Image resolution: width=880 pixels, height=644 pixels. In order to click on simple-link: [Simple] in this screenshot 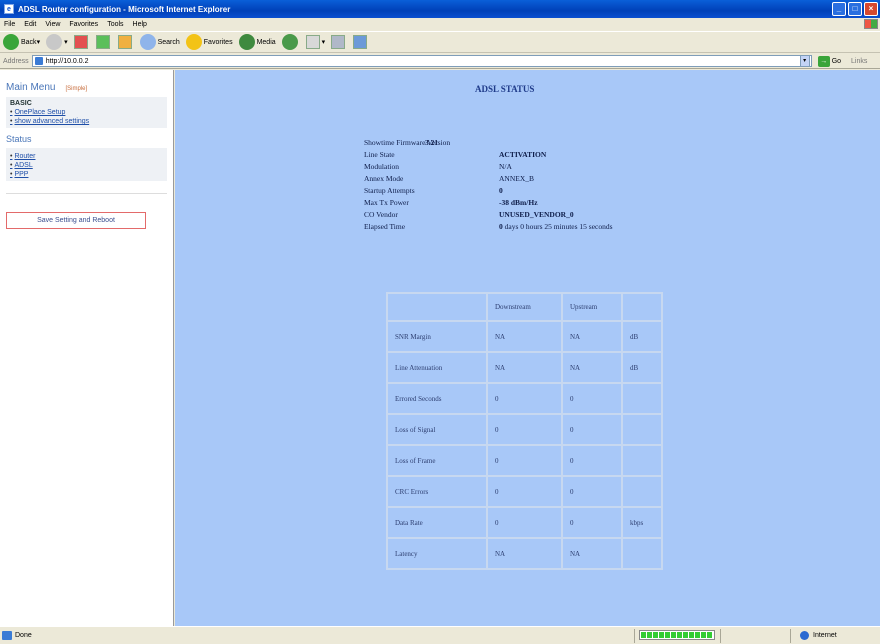, I will do `click(76, 89)`.